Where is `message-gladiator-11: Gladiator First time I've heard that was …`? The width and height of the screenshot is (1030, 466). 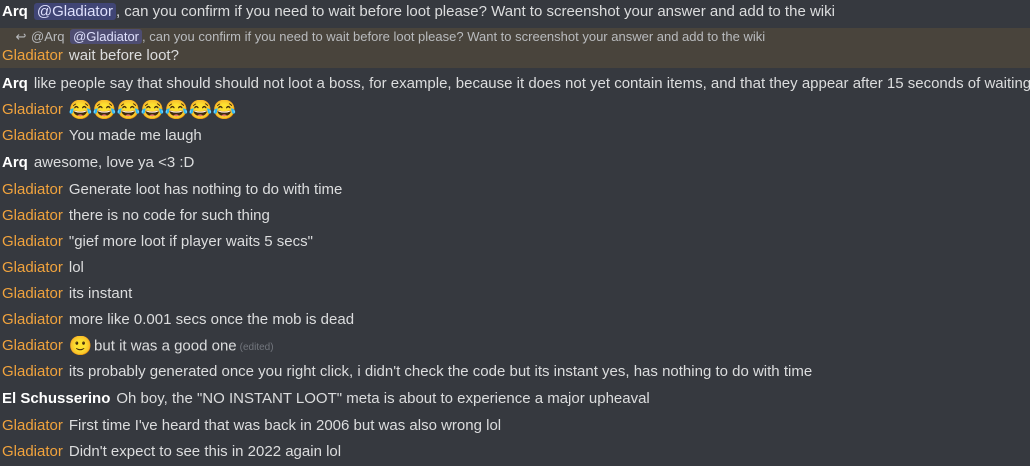 message-gladiator-11: Gladiator First time I've heard that was … is located at coordinates (515, 426).